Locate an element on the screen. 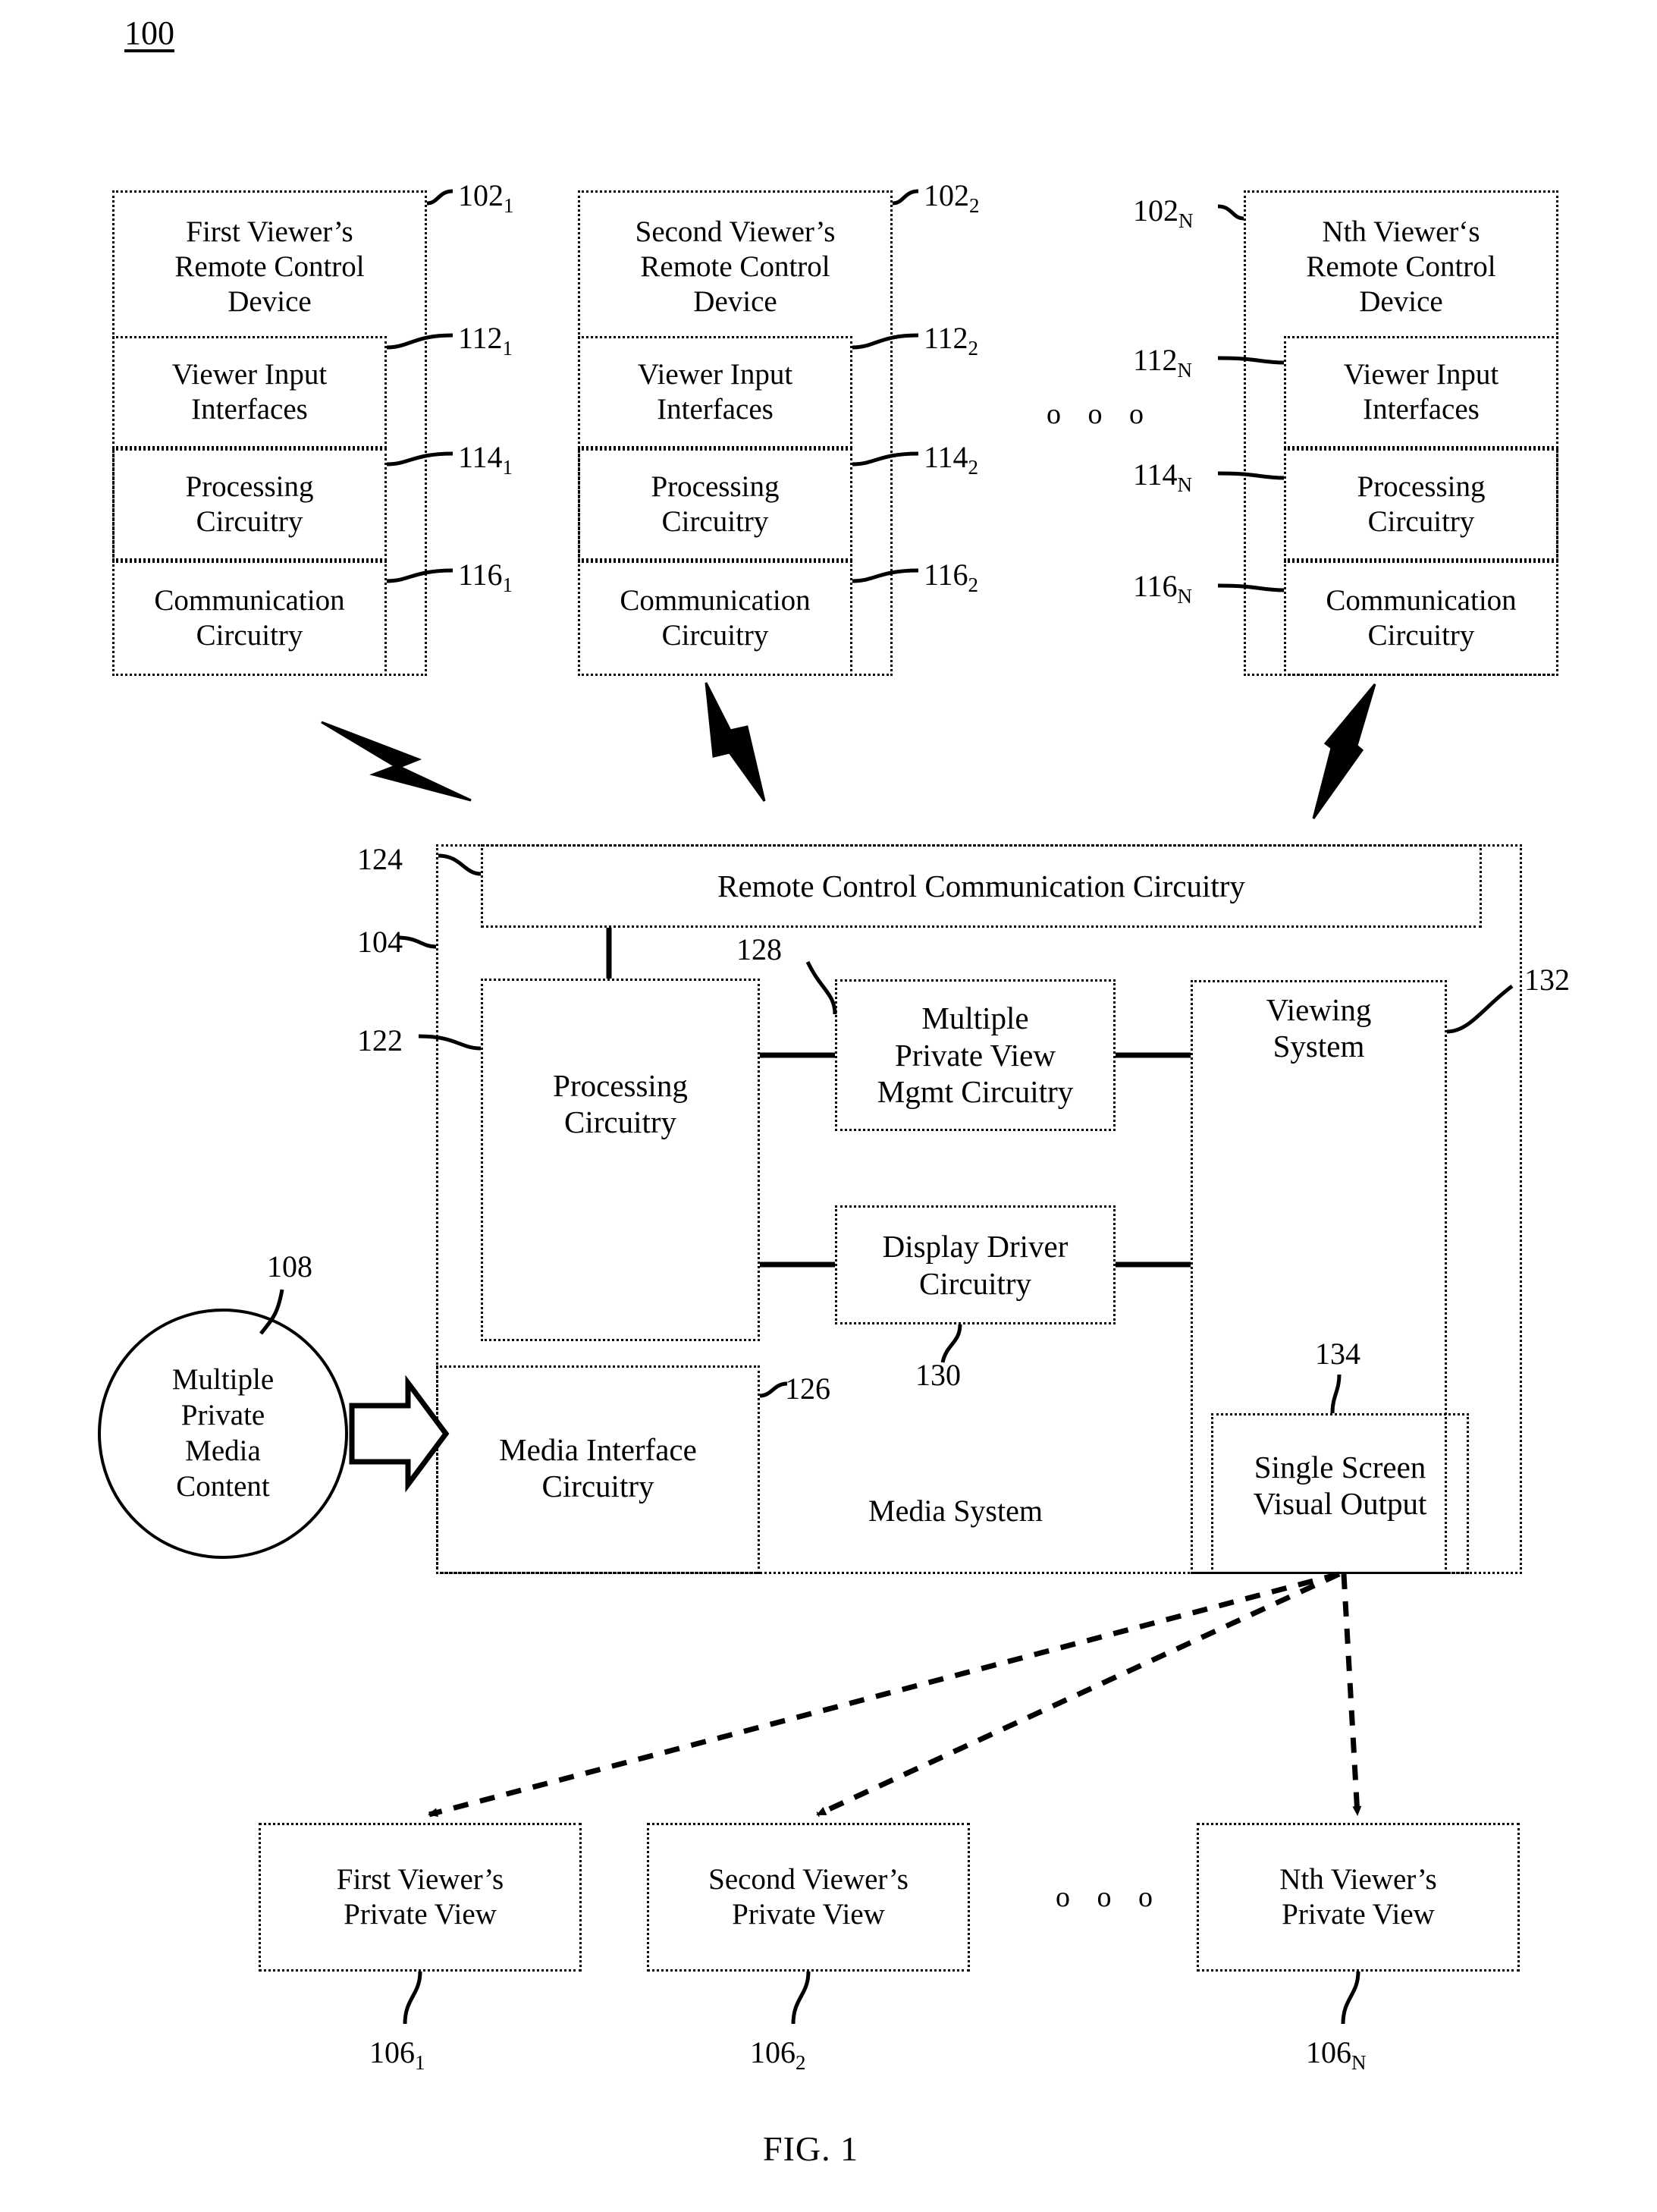 Image resolution: width=1657 pixels, height=2212 pixels. internal-connectors is located at coordinates (899, 1098).